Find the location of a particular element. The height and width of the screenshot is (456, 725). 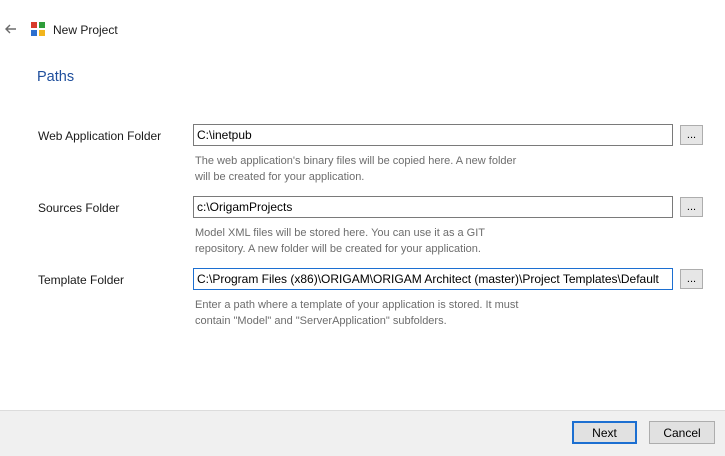

next-button: Next is located at coordinates (604, 432).